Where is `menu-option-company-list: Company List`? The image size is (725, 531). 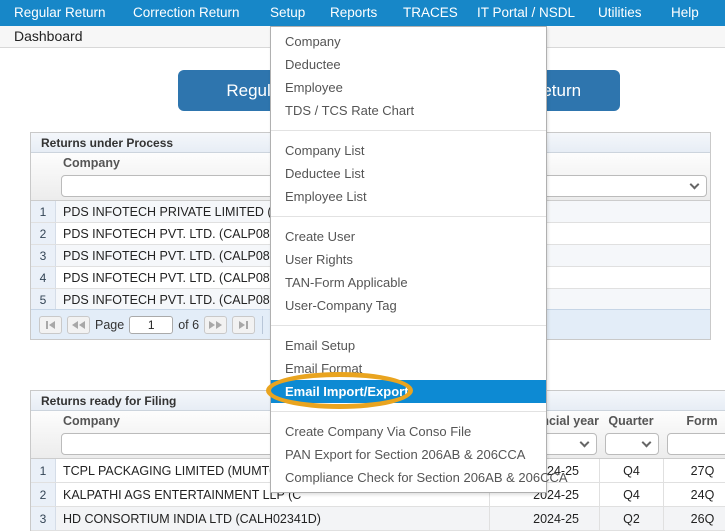 menu-option-company-list: Company List is located at coordinates (408, 150).